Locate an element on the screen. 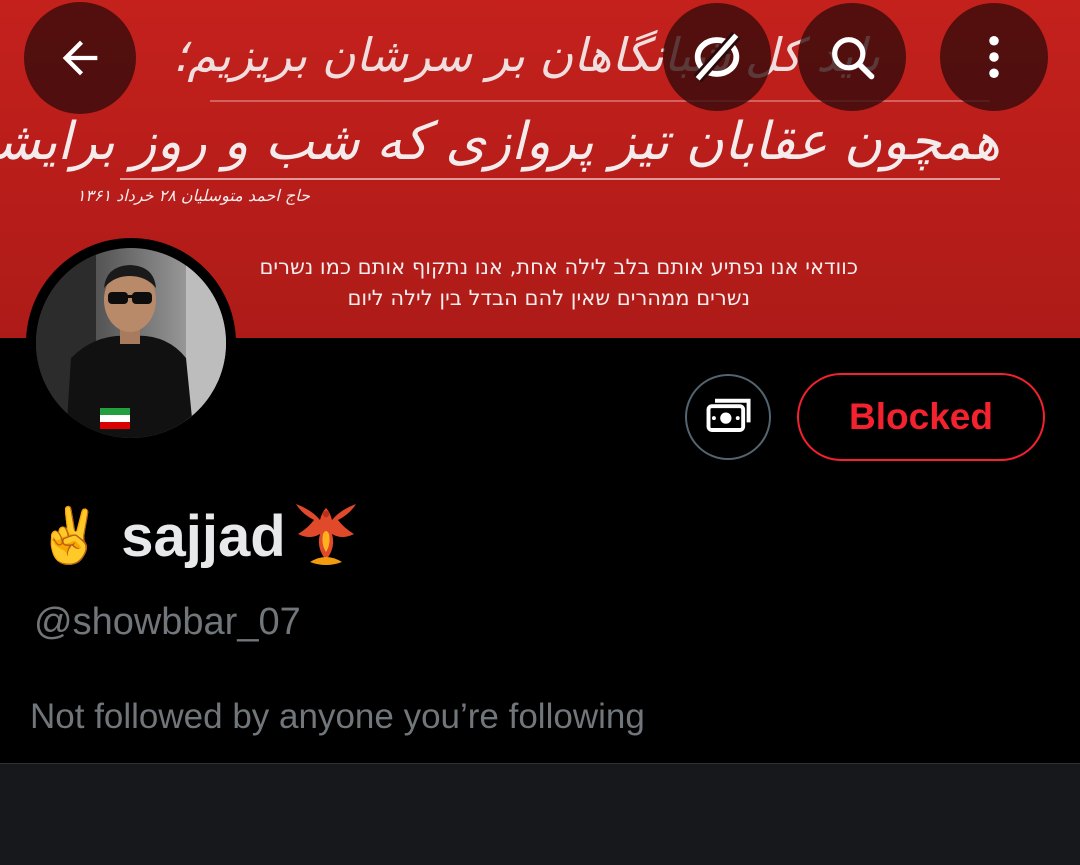 This screenshot has height=865, width=1080. avatar-person-illustration is located at coordinates (131, 343).